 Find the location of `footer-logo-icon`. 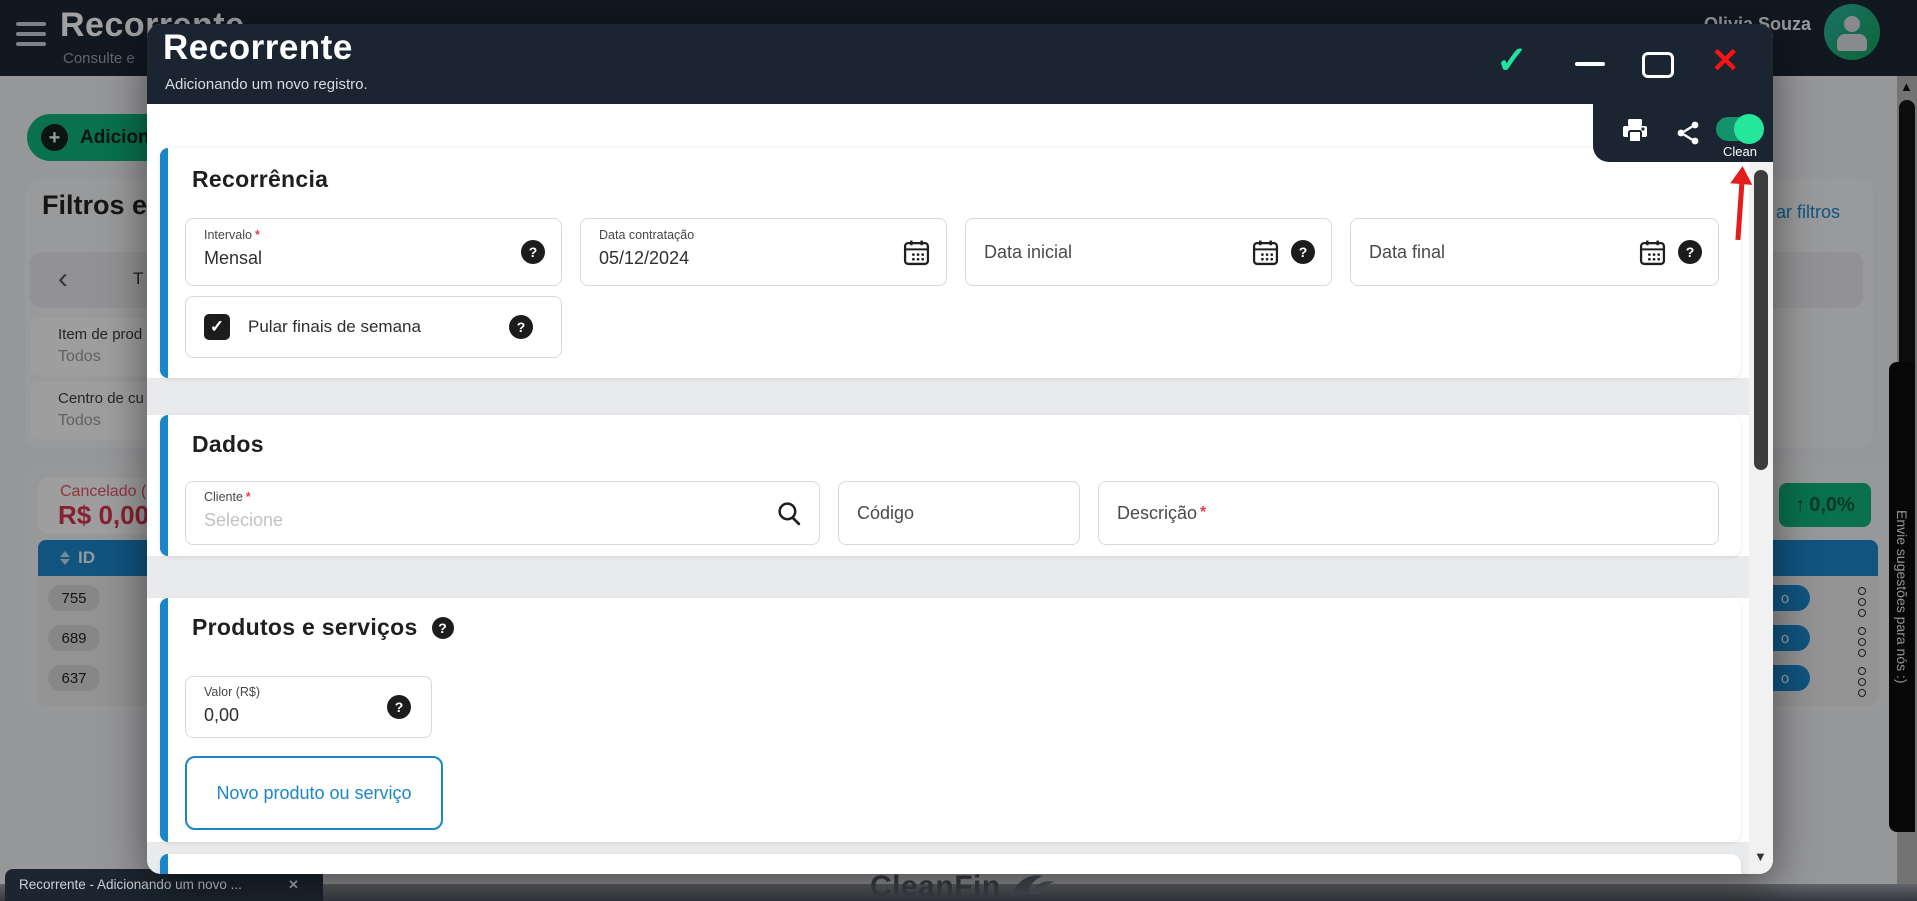

footer-logo-icon is located at coordinates (1032, 884).